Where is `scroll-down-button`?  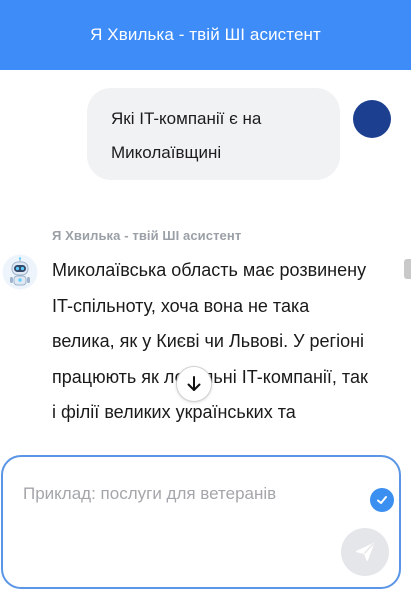 scroll-down-button is located at coordinates (194, 384).